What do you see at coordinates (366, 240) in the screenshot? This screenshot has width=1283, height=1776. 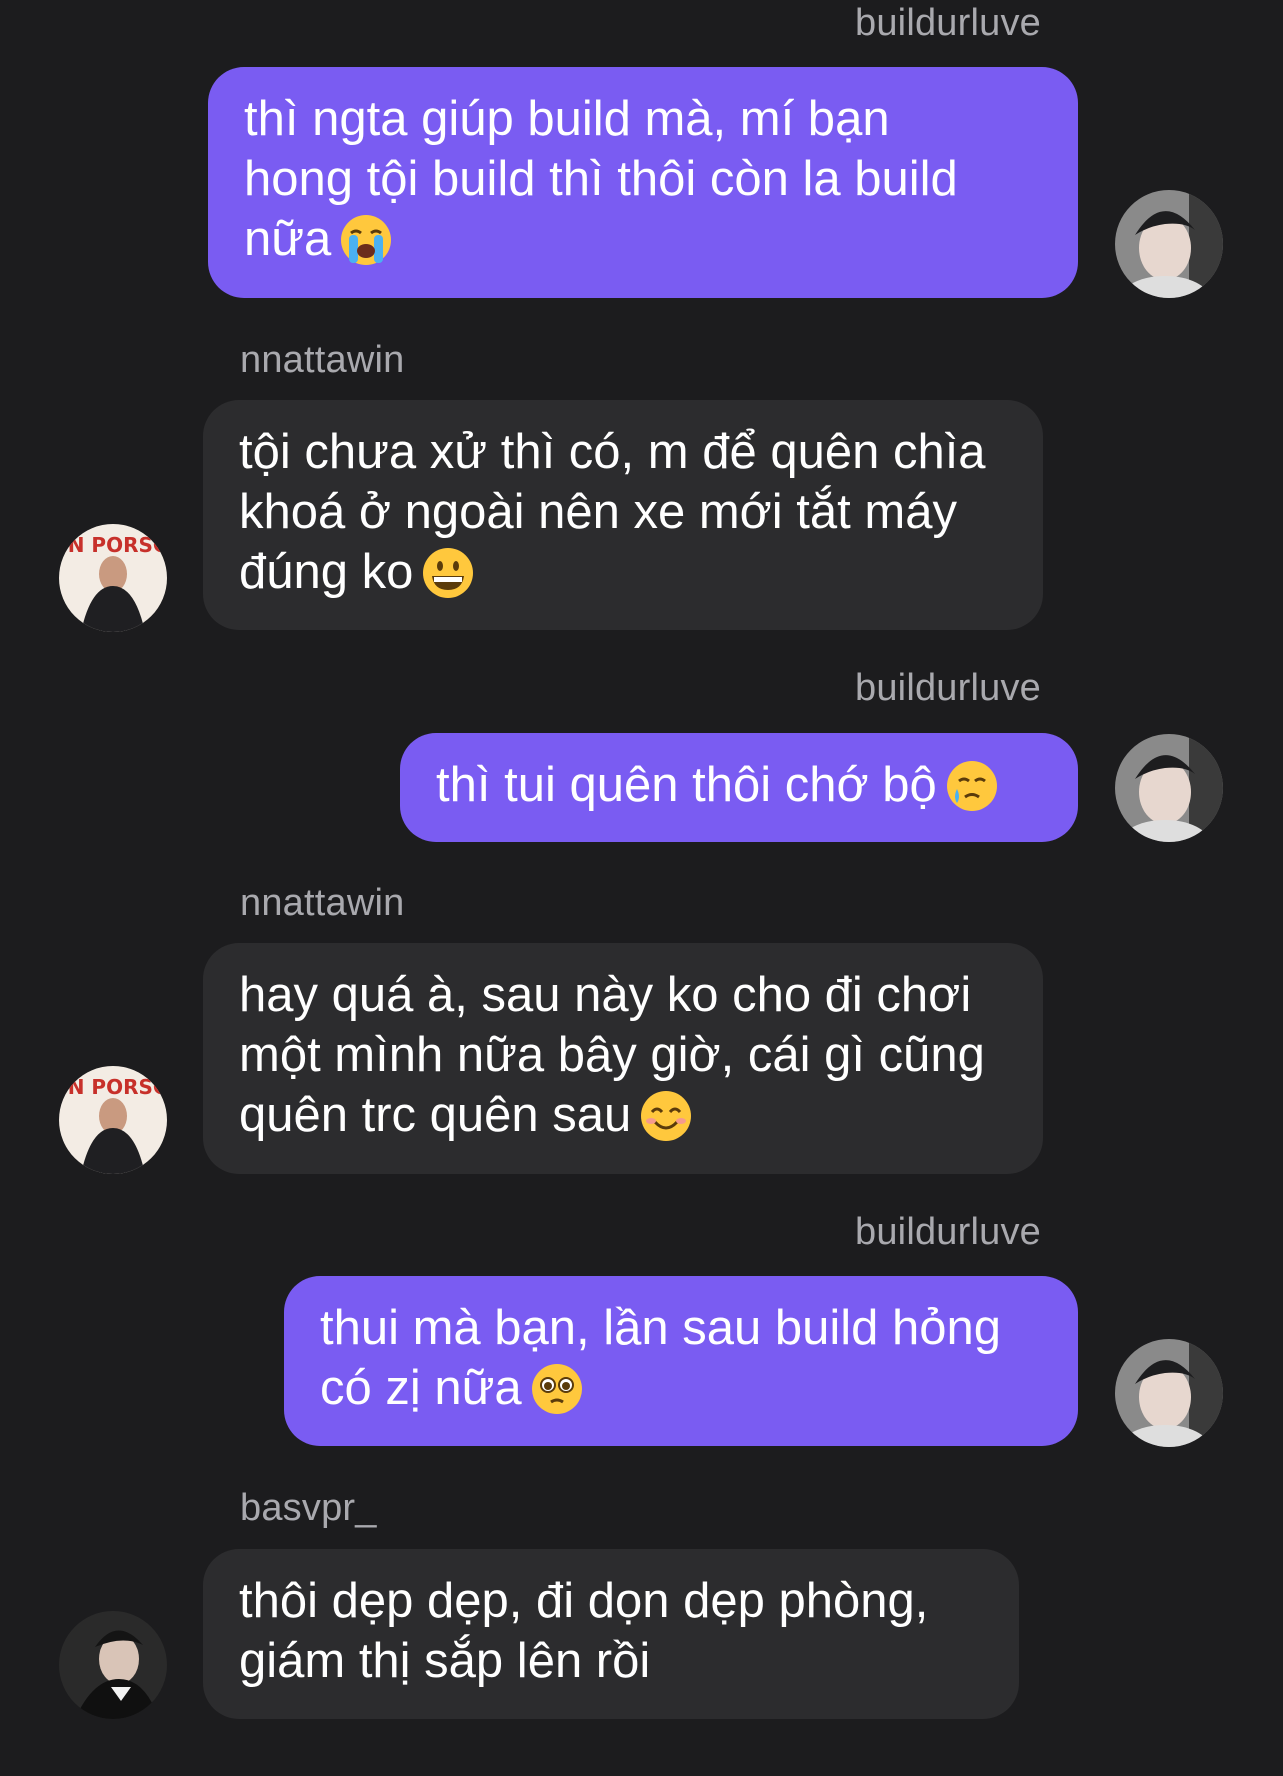 I see `loudly-crying-face-emoji` at bounding box center [366, 240].